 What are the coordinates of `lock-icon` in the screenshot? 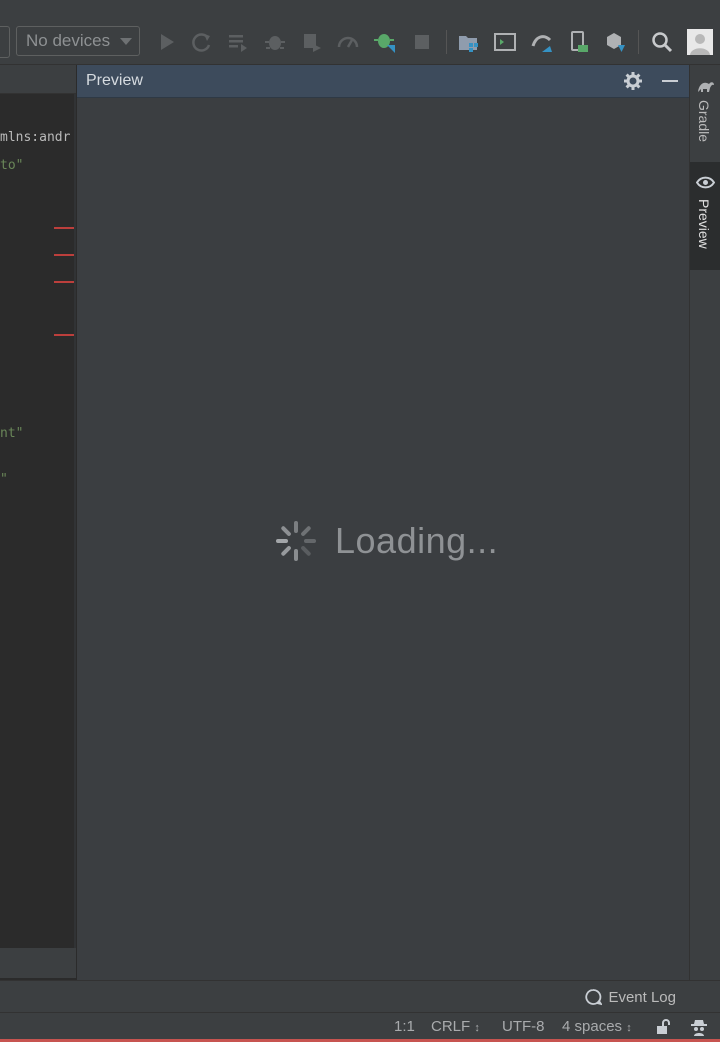 It's located at (663, 1027).